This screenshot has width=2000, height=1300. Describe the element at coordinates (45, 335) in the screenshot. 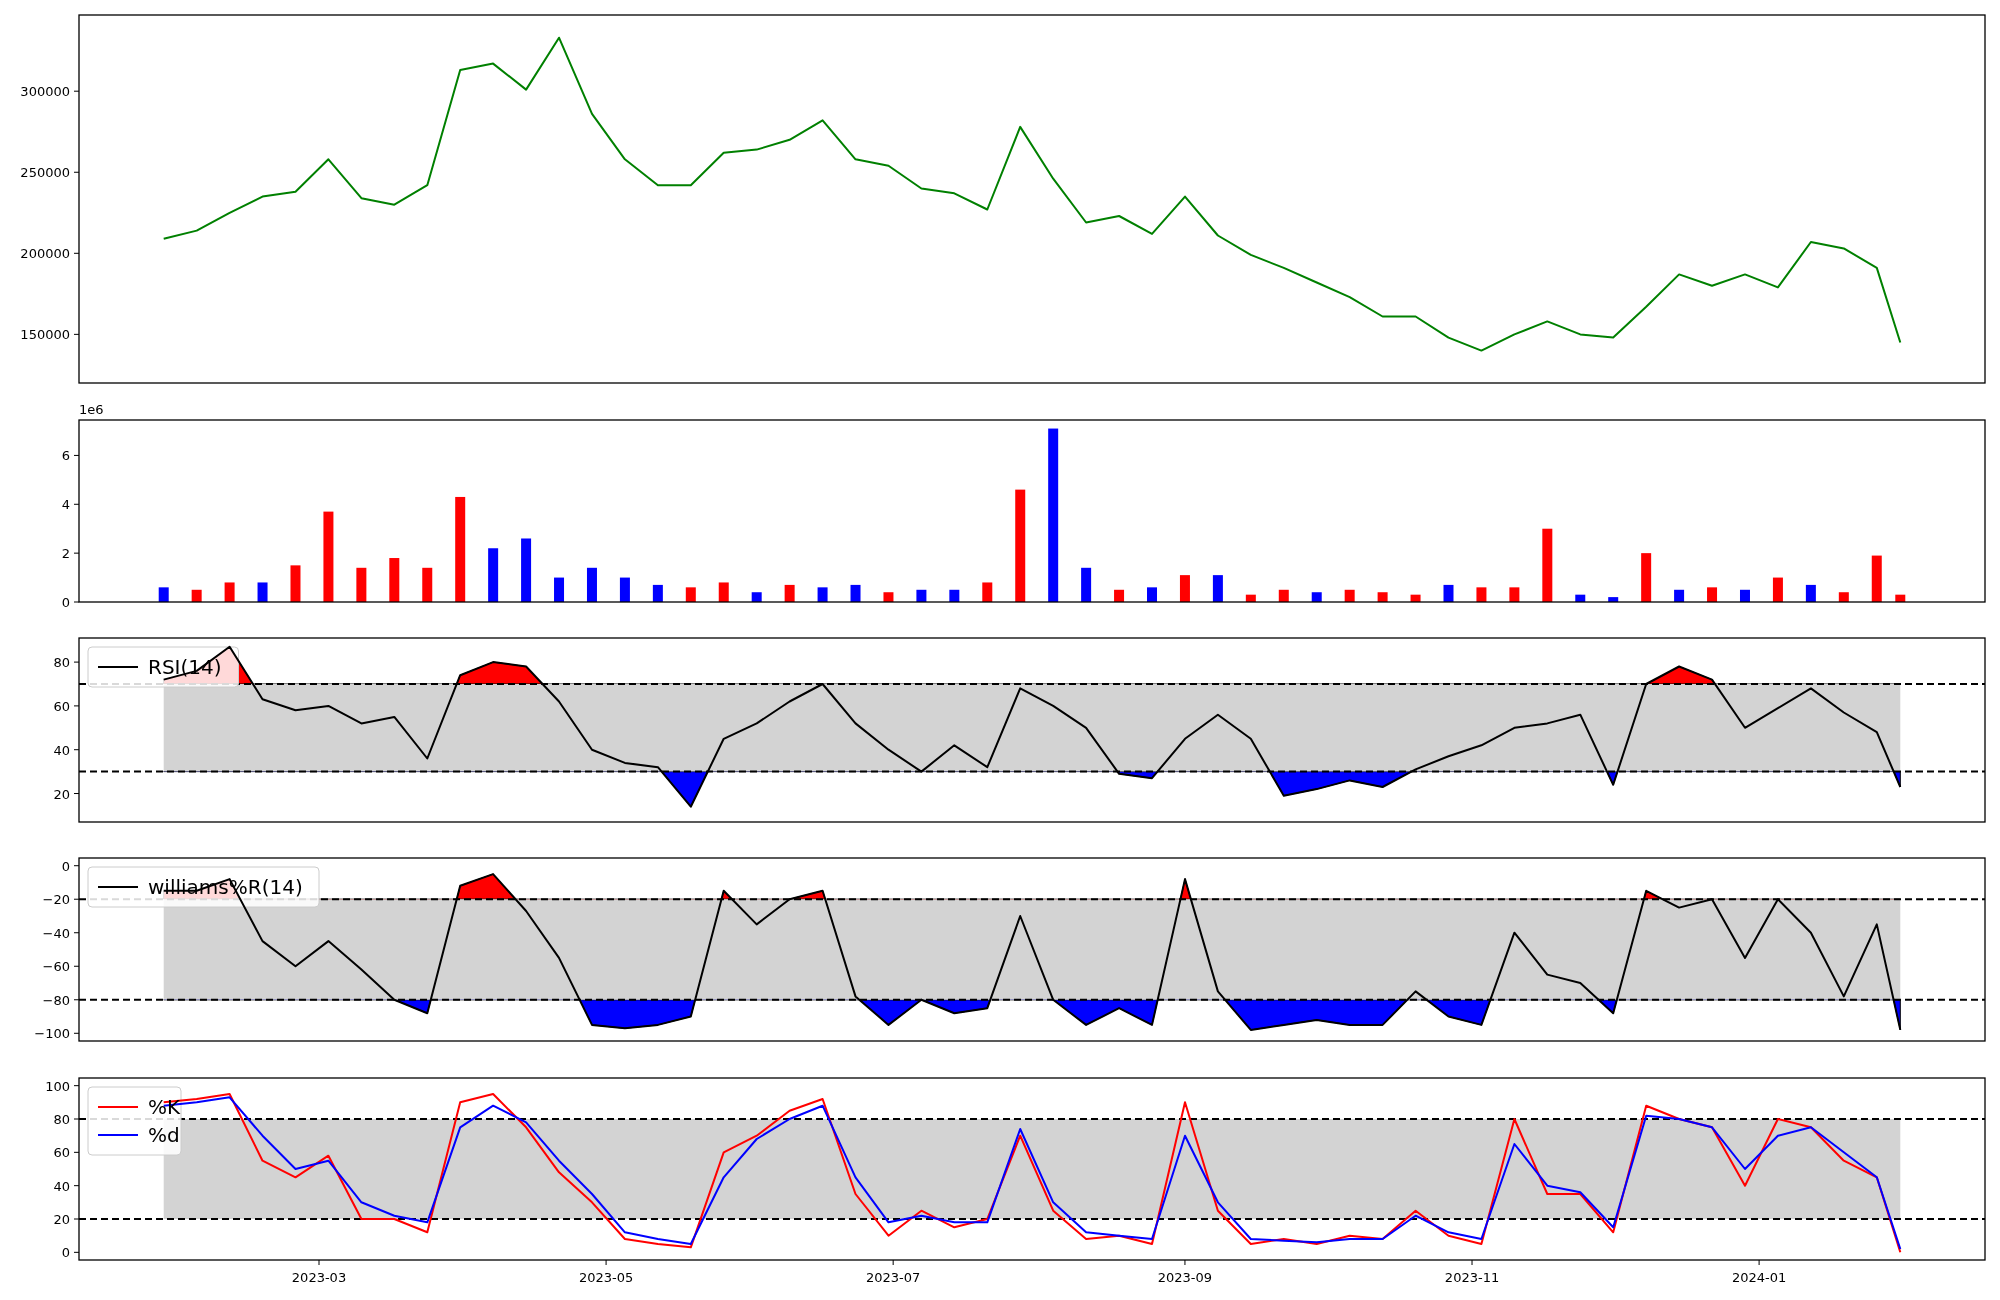

I see `tick-label: 150000` at that location.